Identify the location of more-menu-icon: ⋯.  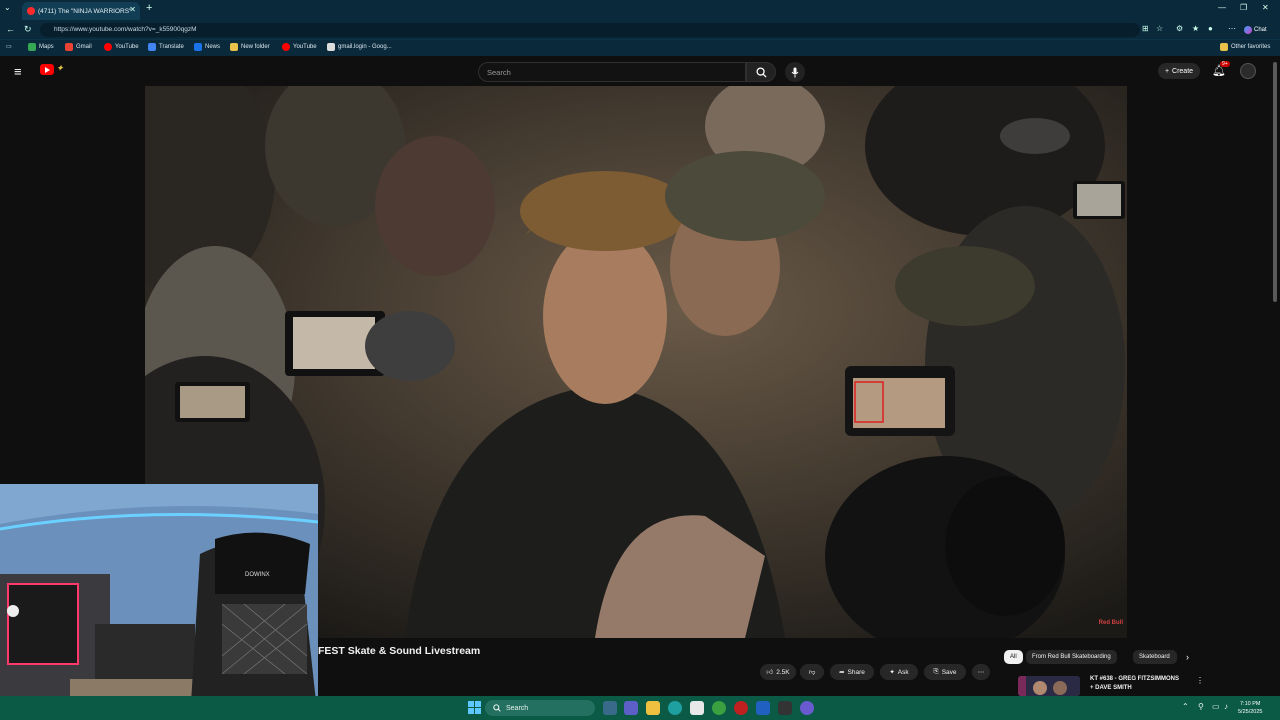
(1232, 28).